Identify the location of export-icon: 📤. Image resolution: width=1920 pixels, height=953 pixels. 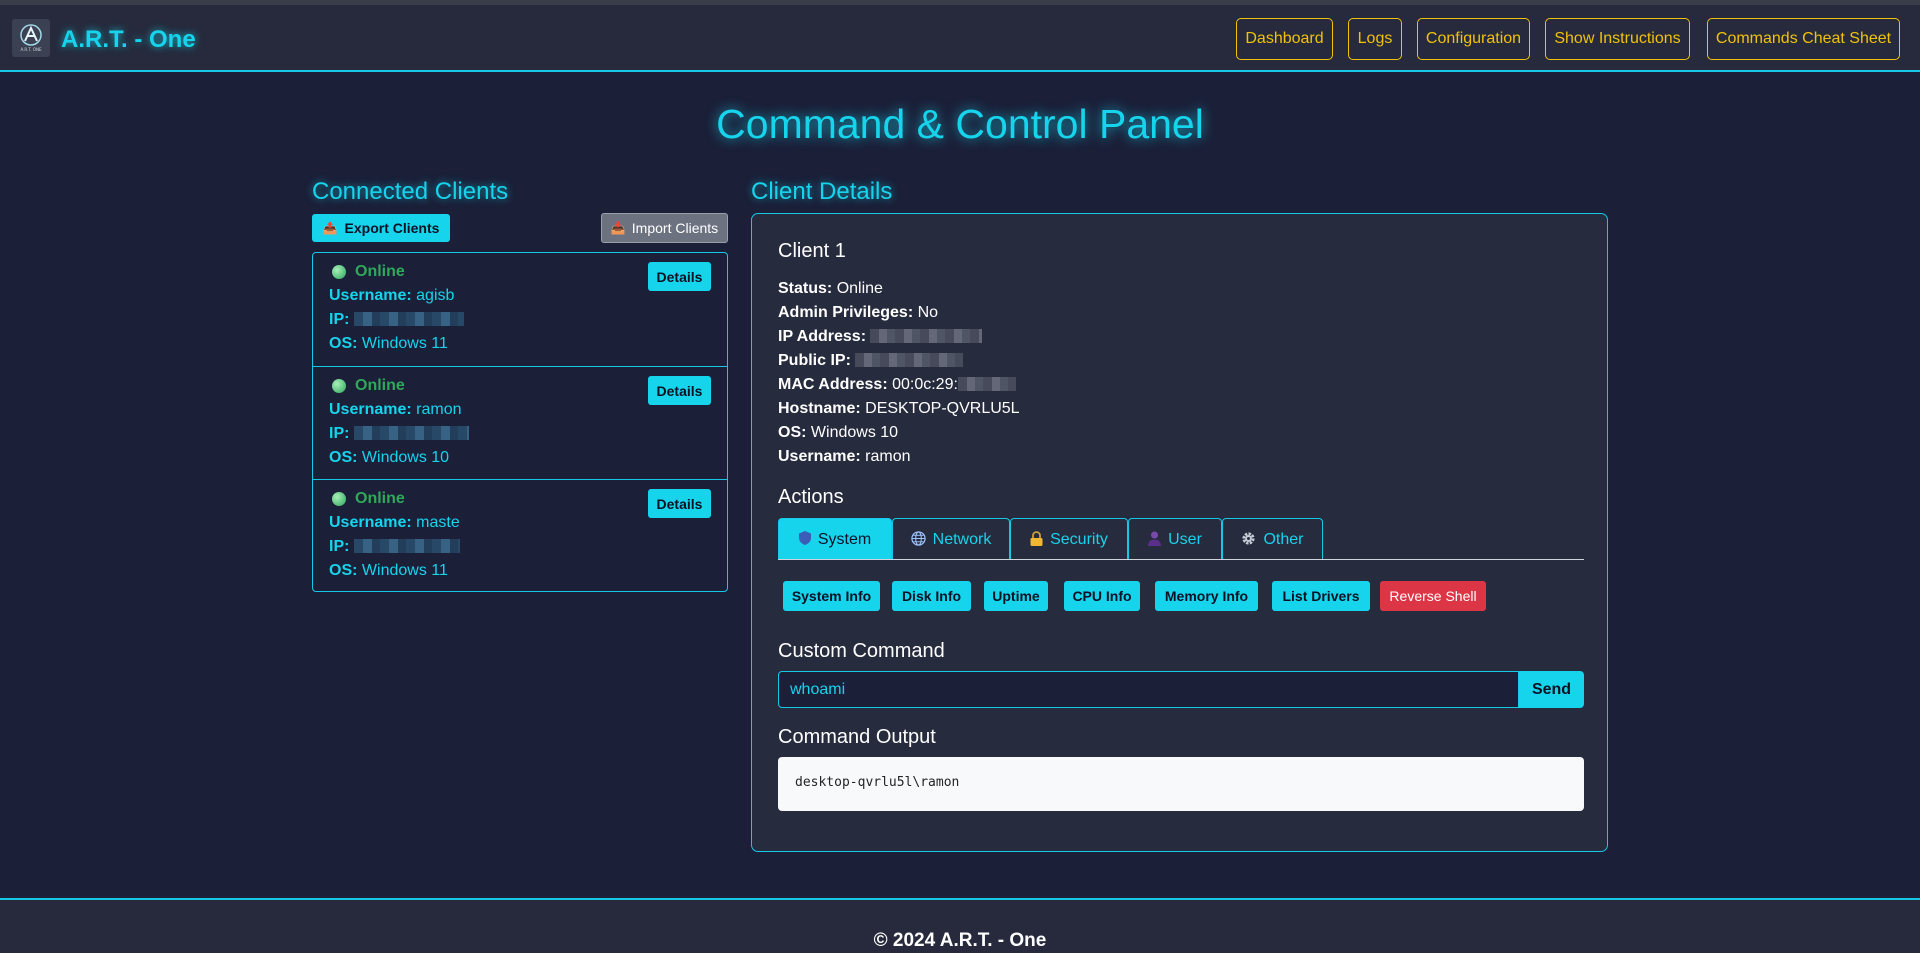
(330, 228).